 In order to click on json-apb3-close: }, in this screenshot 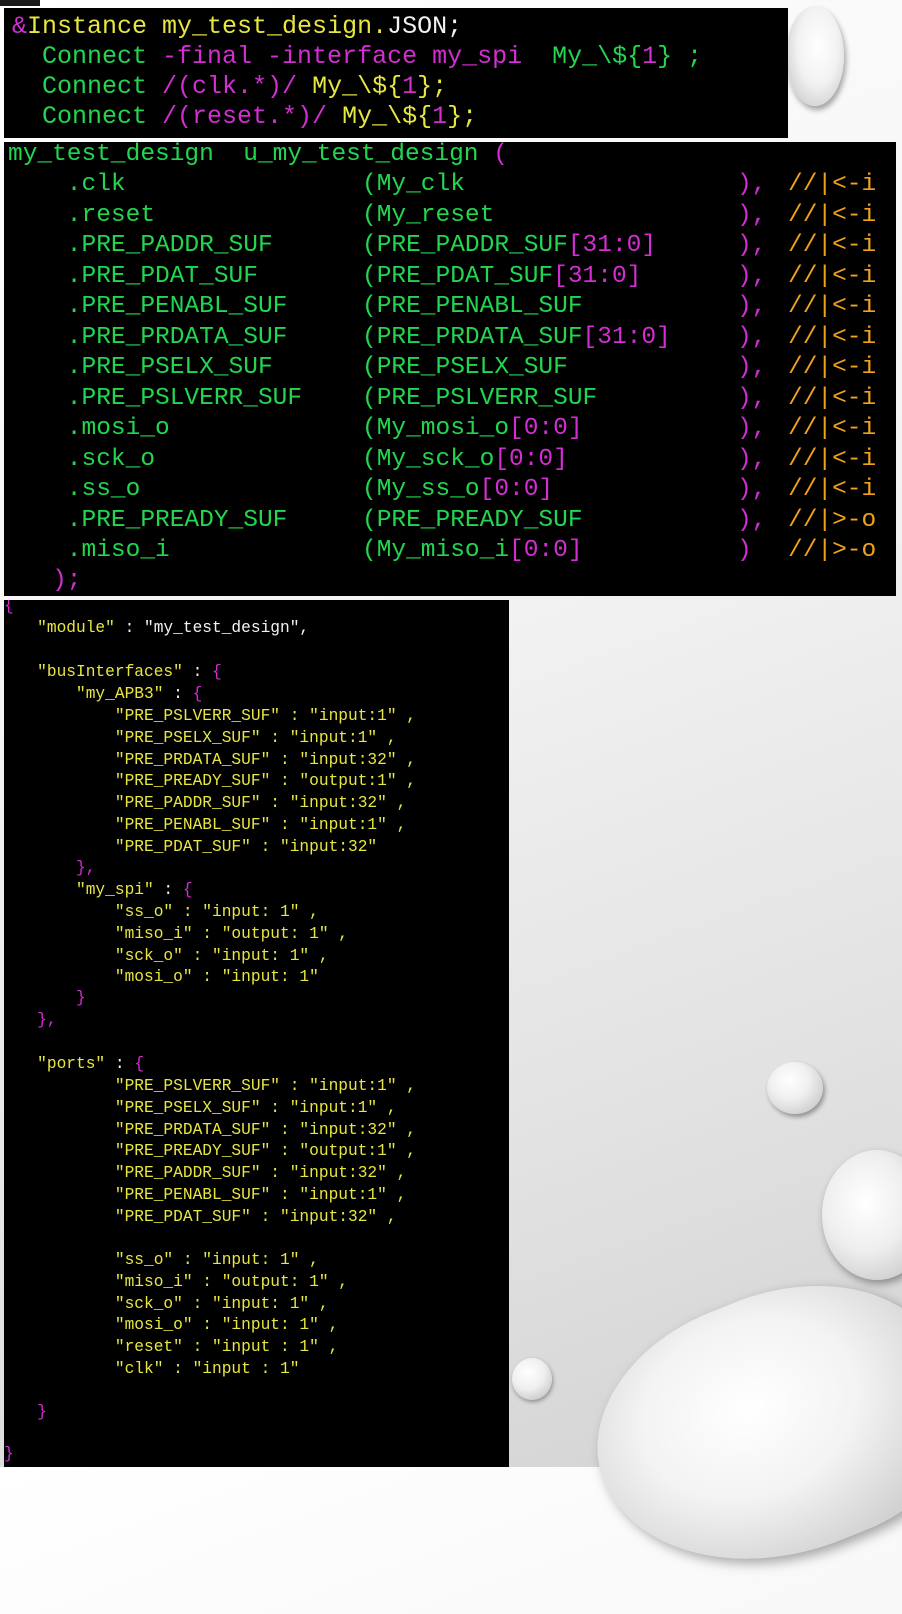, I will do `click(52, 868)`.